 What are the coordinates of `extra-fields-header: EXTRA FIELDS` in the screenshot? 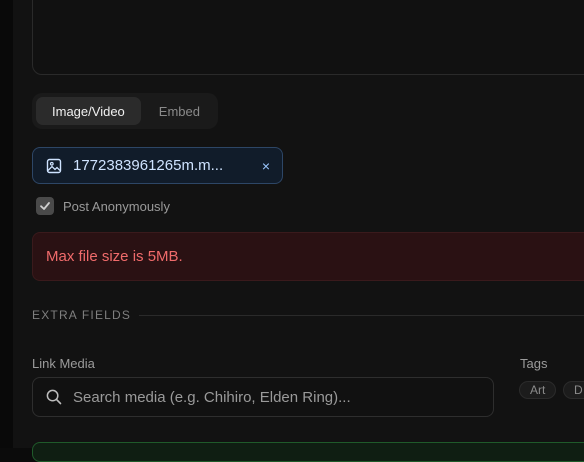 It's located at (308, 315).